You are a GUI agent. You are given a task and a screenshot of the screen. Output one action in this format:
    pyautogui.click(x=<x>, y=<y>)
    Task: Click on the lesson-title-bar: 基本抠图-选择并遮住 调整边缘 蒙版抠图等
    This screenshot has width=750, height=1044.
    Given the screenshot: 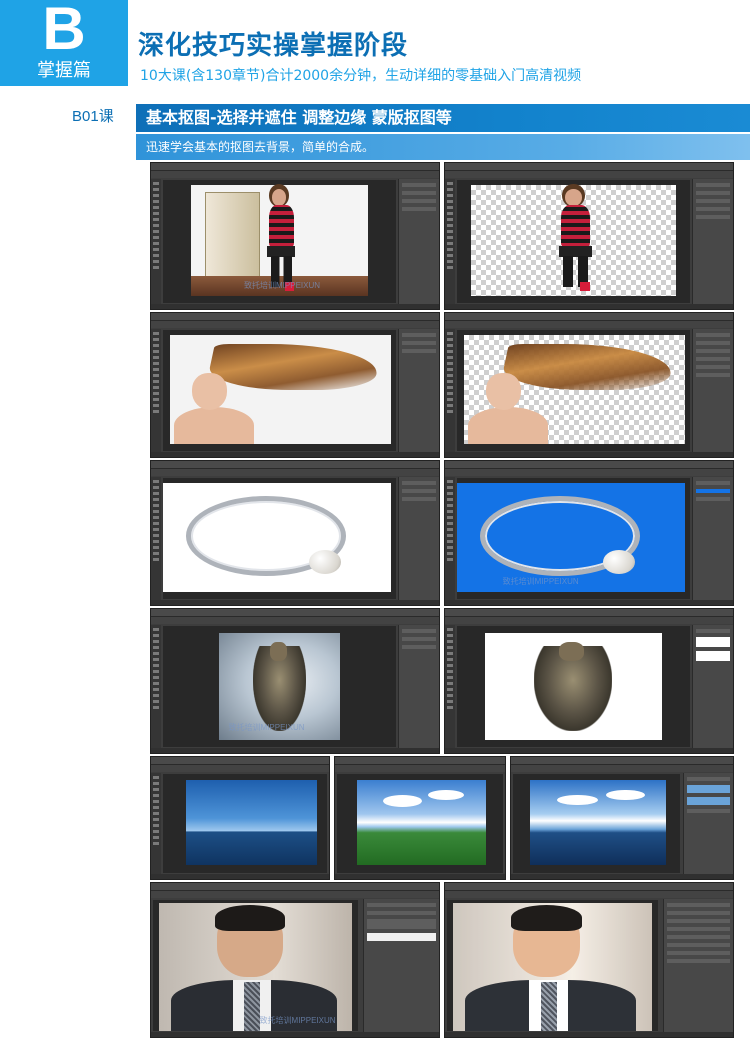 What is the action you would take?
    pyautogui.click(x=443, y=118)
    